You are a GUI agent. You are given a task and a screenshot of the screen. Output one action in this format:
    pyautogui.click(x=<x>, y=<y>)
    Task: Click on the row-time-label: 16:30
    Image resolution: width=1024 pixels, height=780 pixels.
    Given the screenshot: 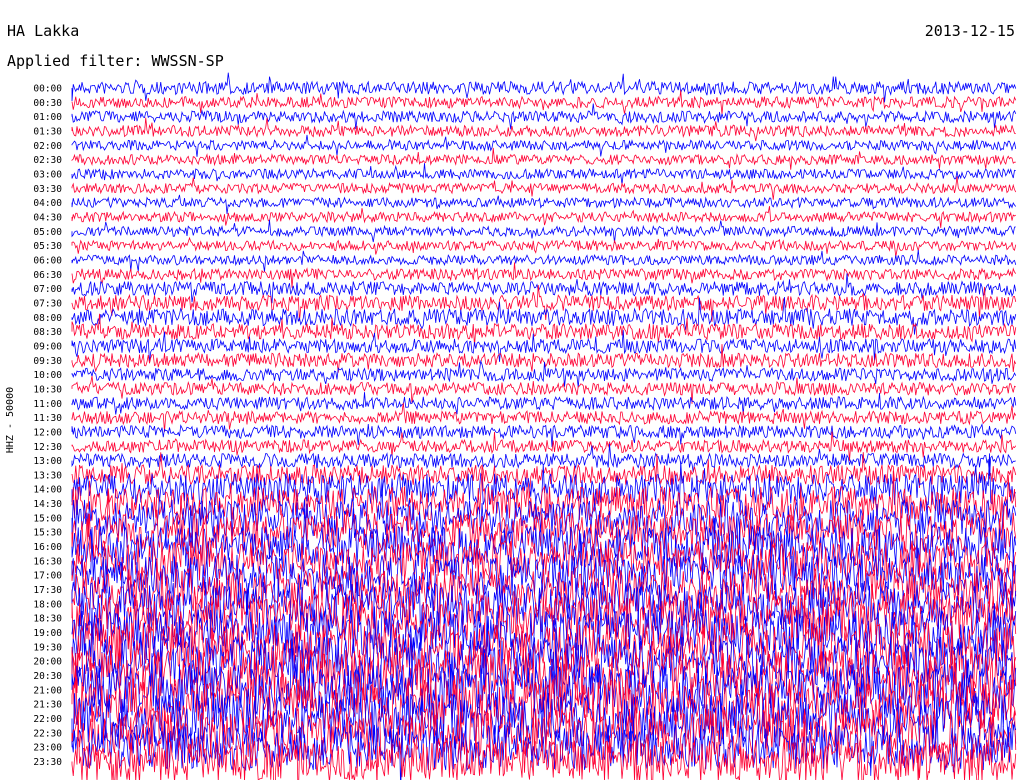 What is the action you would take?
    pyautogui.click(x=47, y=561)
    